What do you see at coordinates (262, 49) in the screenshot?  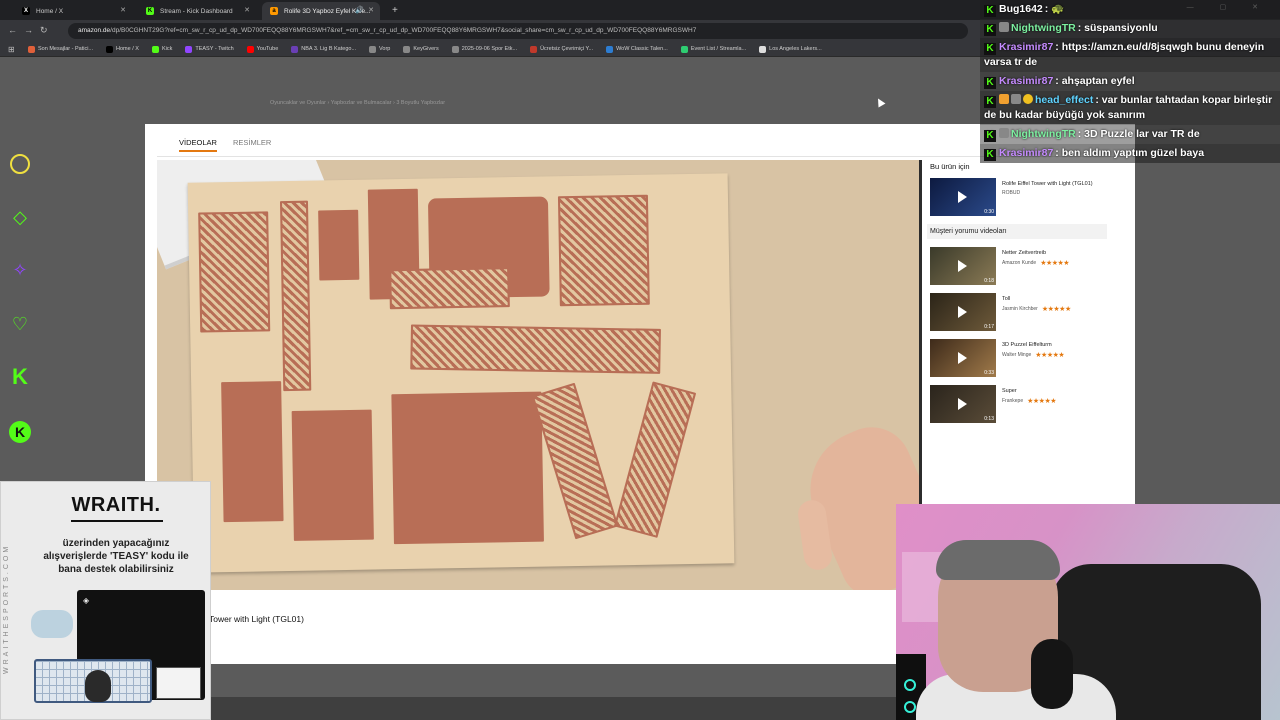 I see `bookmark-item: YouTube` at bounding box center [262, 49].